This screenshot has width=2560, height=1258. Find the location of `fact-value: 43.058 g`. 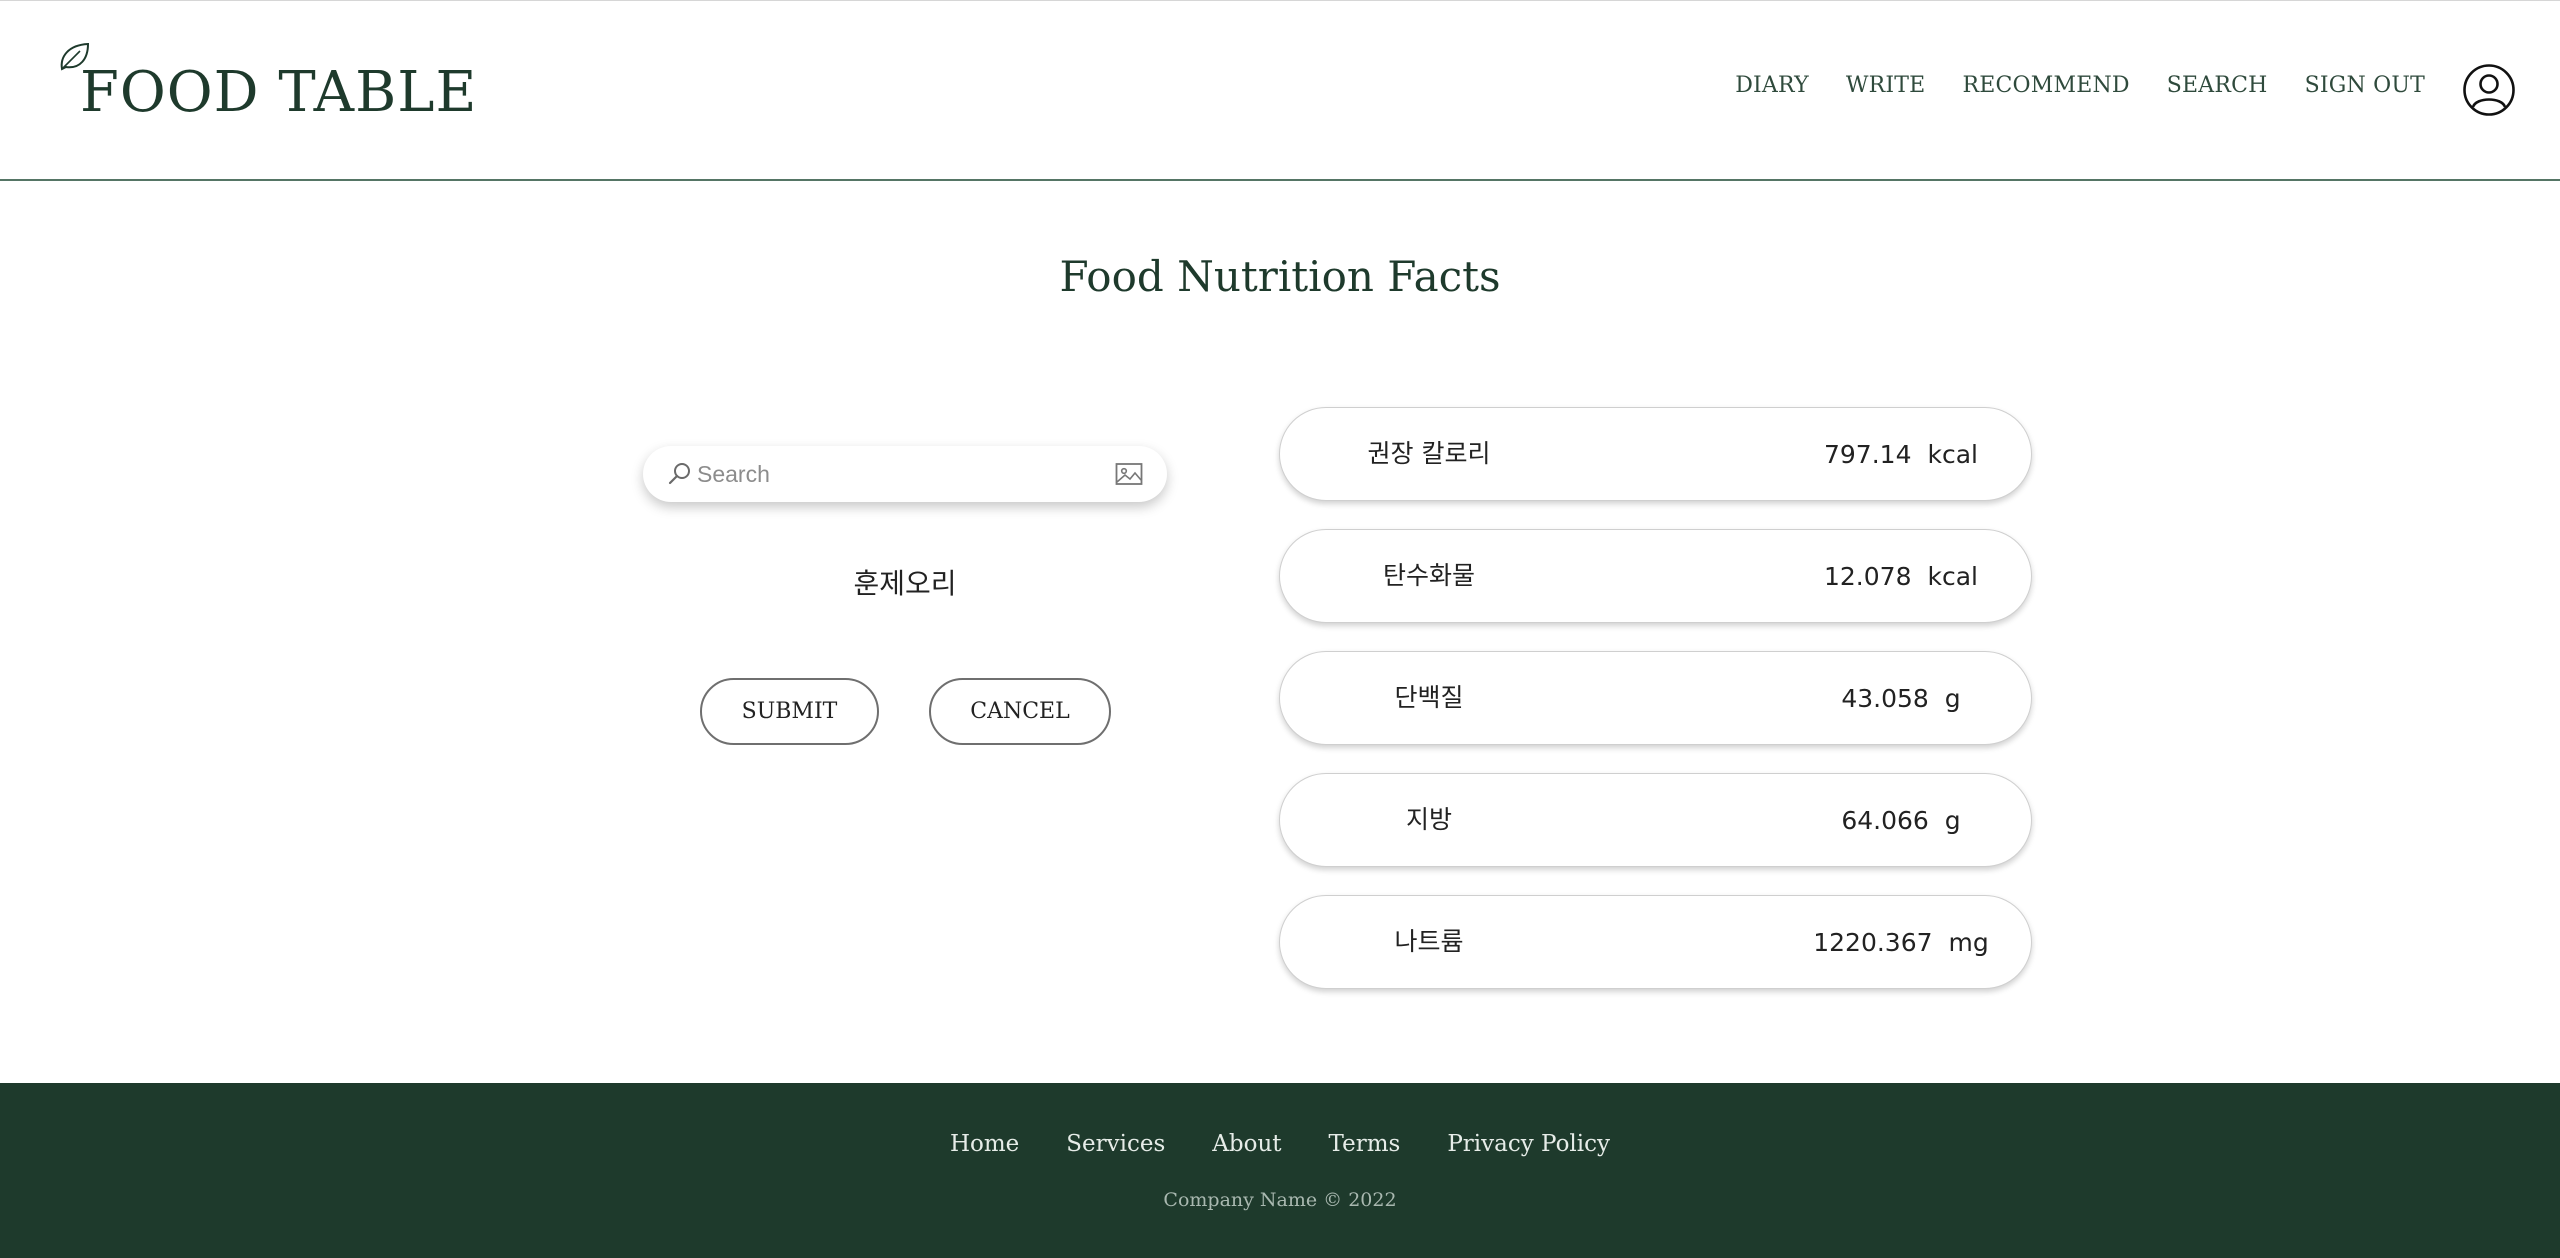

fact-value: 43.058 g is located at coordinates (1791, 698).